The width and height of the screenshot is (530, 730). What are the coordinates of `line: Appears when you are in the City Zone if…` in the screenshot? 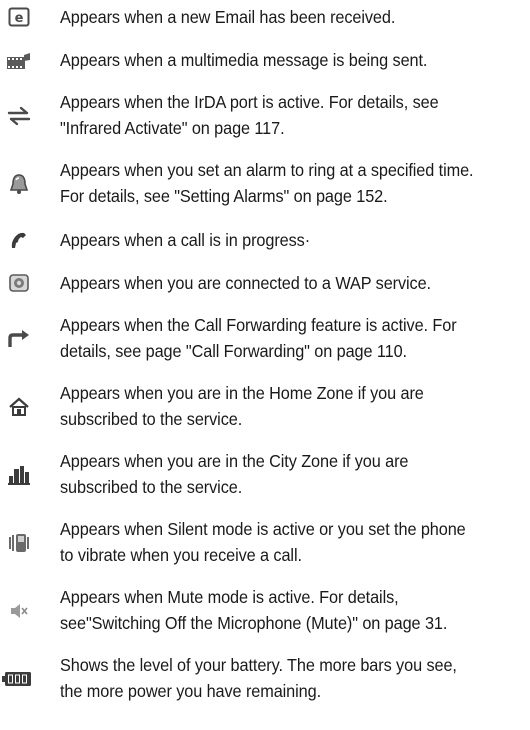 It's located at (234, 461).